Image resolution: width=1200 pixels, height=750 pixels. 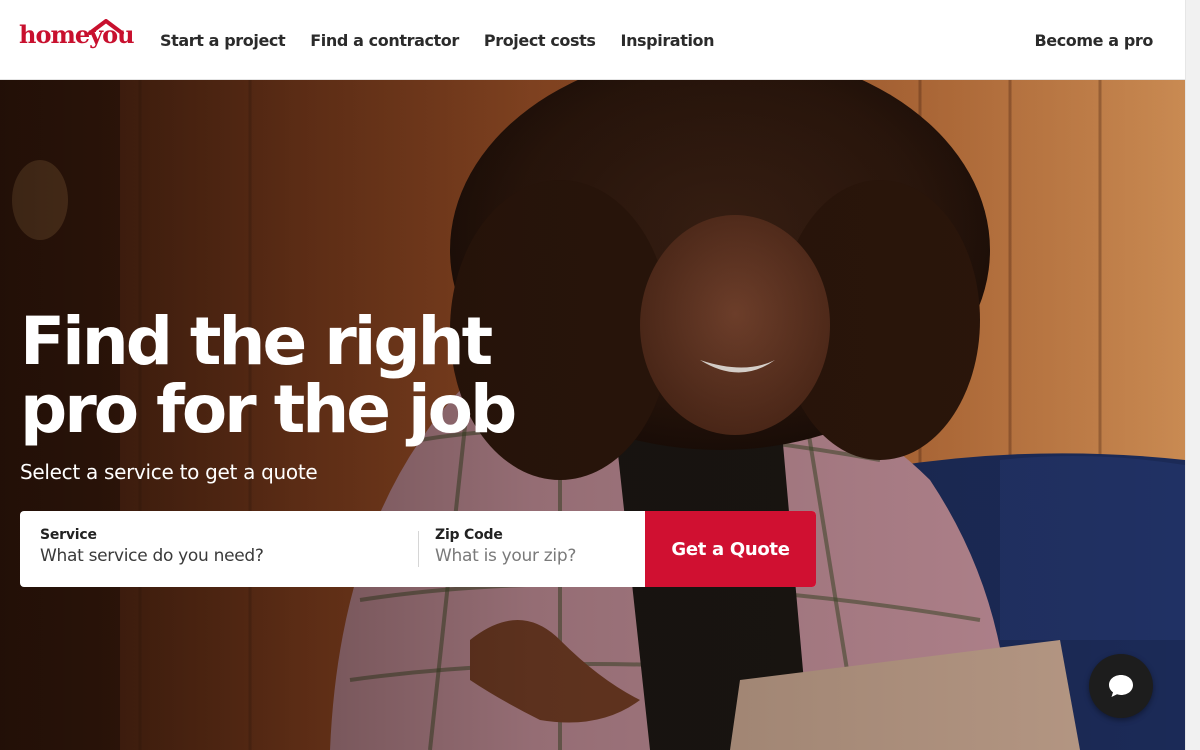 I want to click on logo-wordmark: homeyou, so click(x=77, y=34).